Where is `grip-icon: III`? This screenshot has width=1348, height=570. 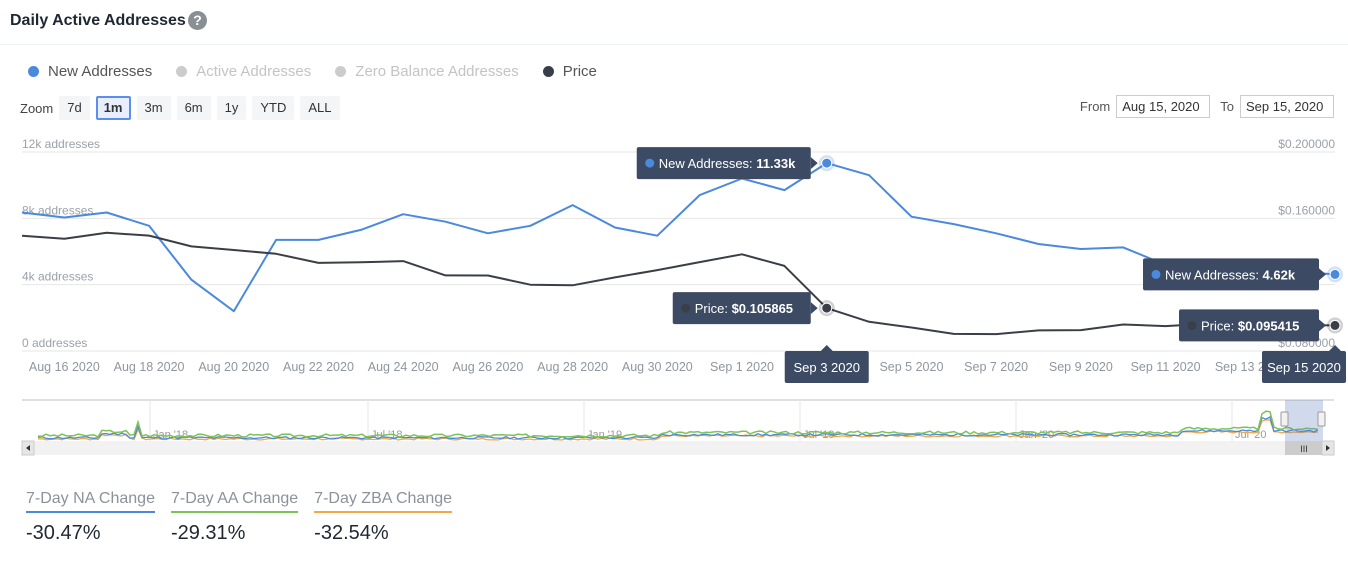 grip-icon: III is located at coordinates (1304, 449).